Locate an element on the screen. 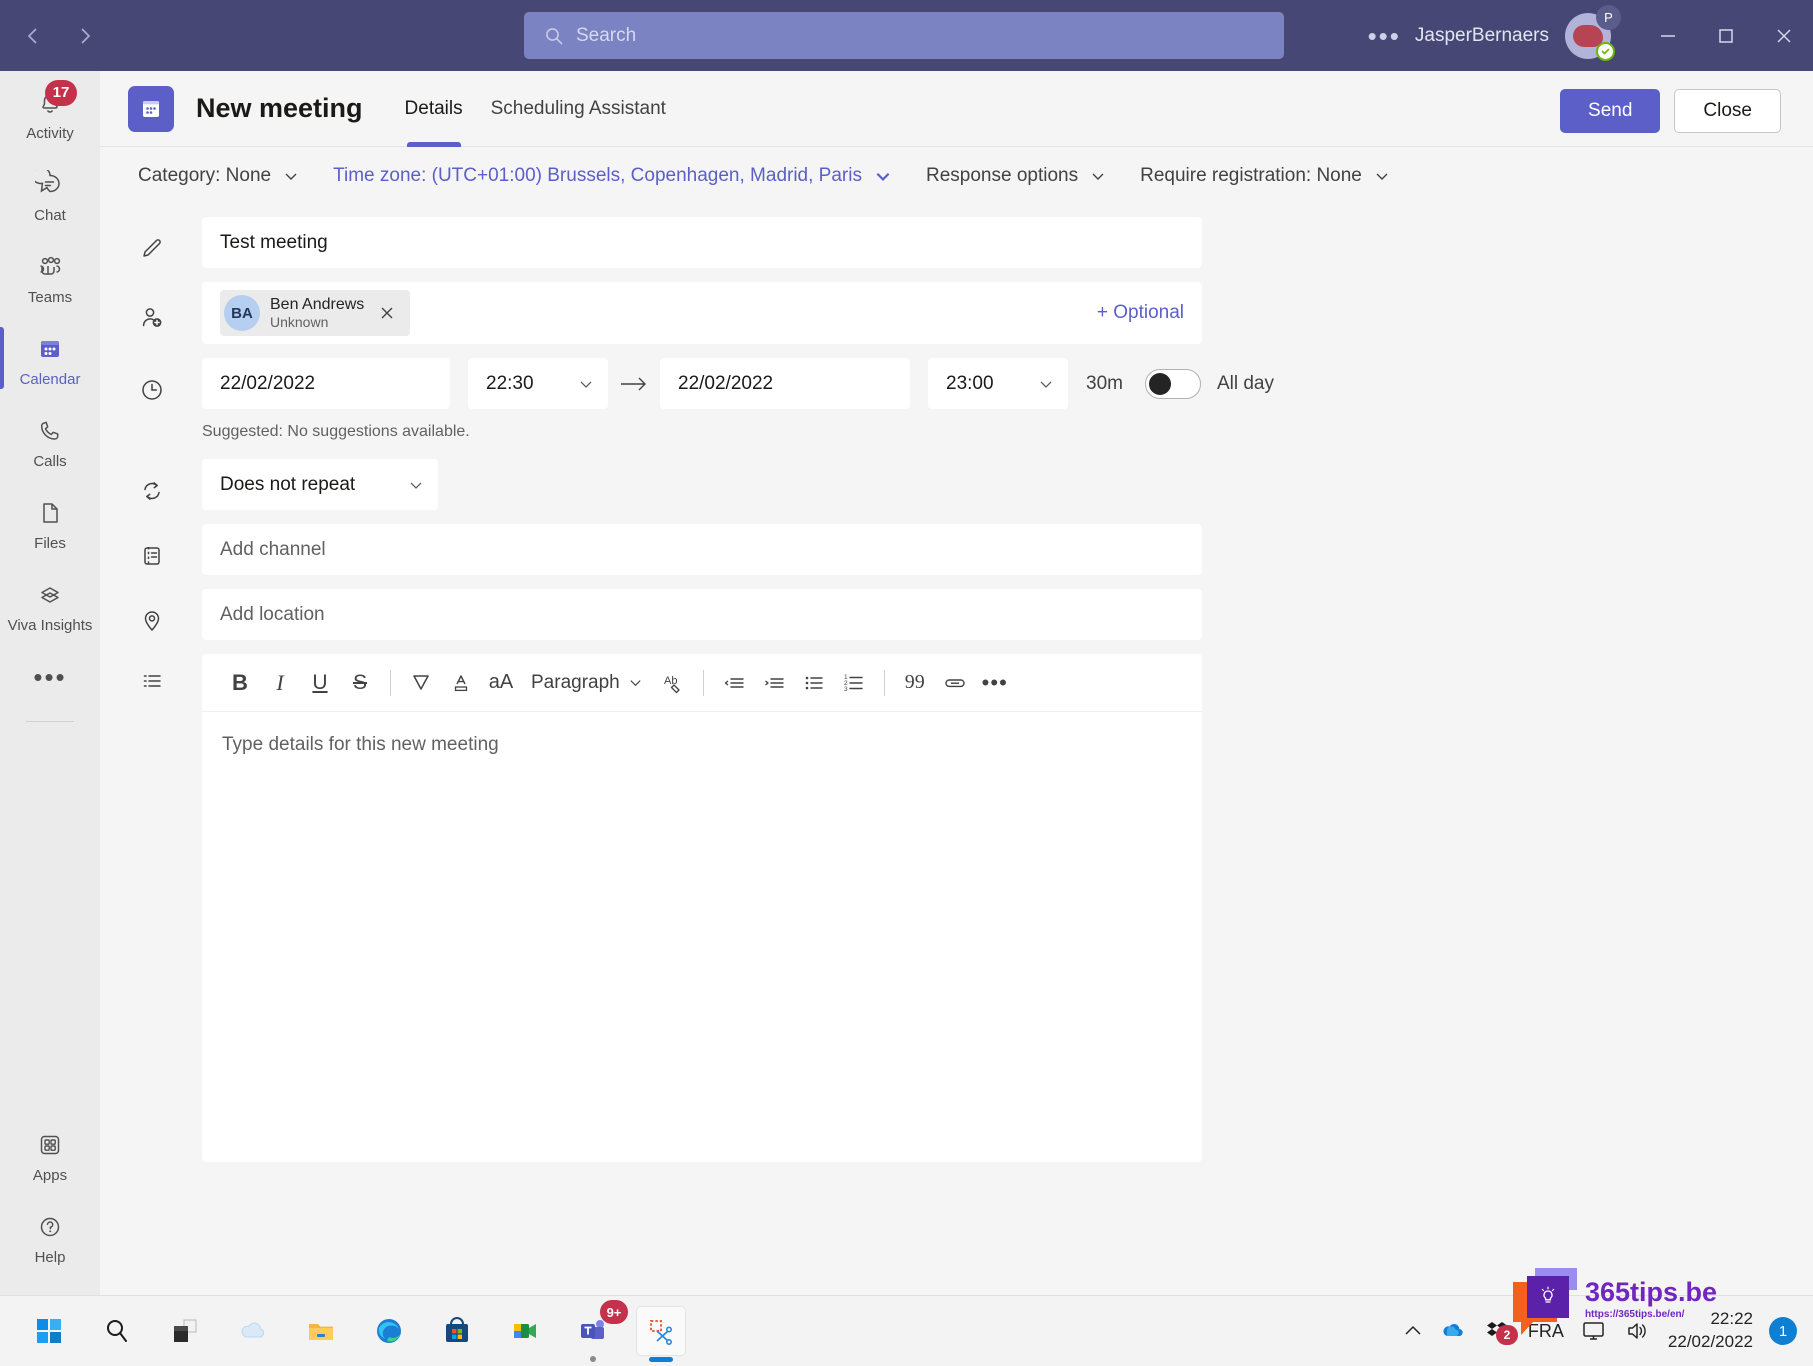 This screenshot has height=1366, width=1813. taskbar-search-icon is located at coordinates (117, 1331).